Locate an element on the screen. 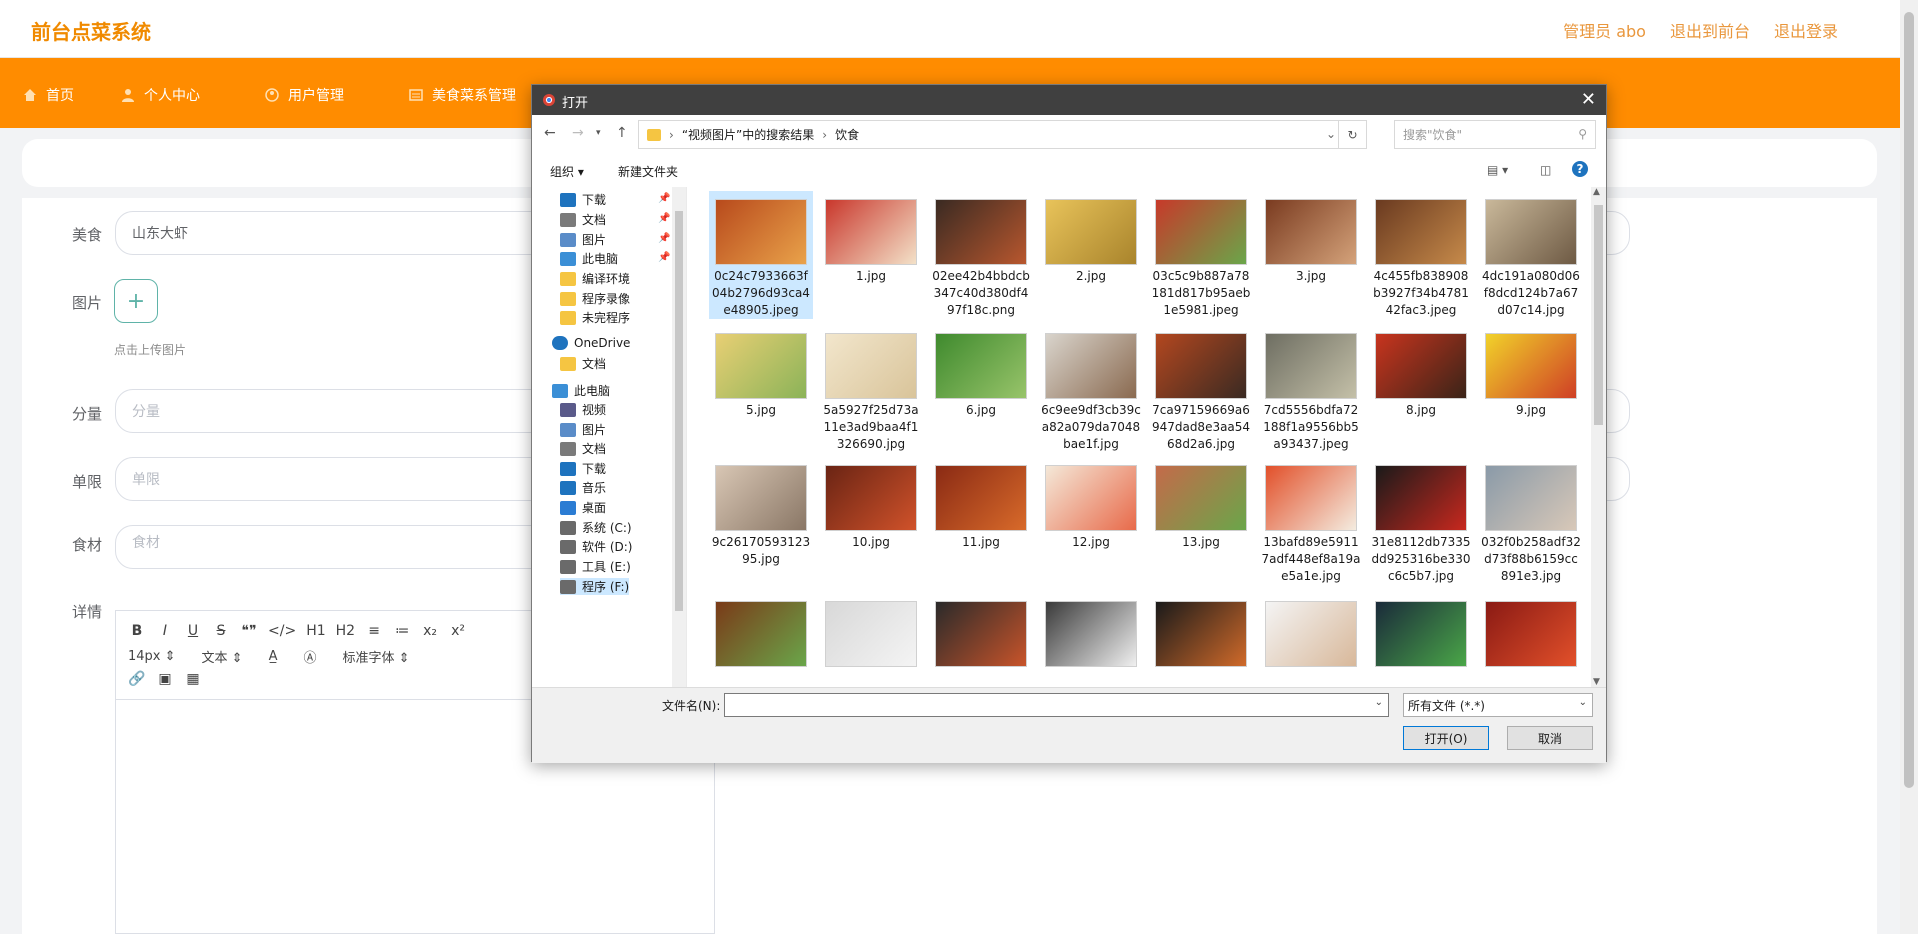  file-item: 4dc191a080d06f8dcd124b7a67d07c14.jpg is located at coordinates (1530, 255).